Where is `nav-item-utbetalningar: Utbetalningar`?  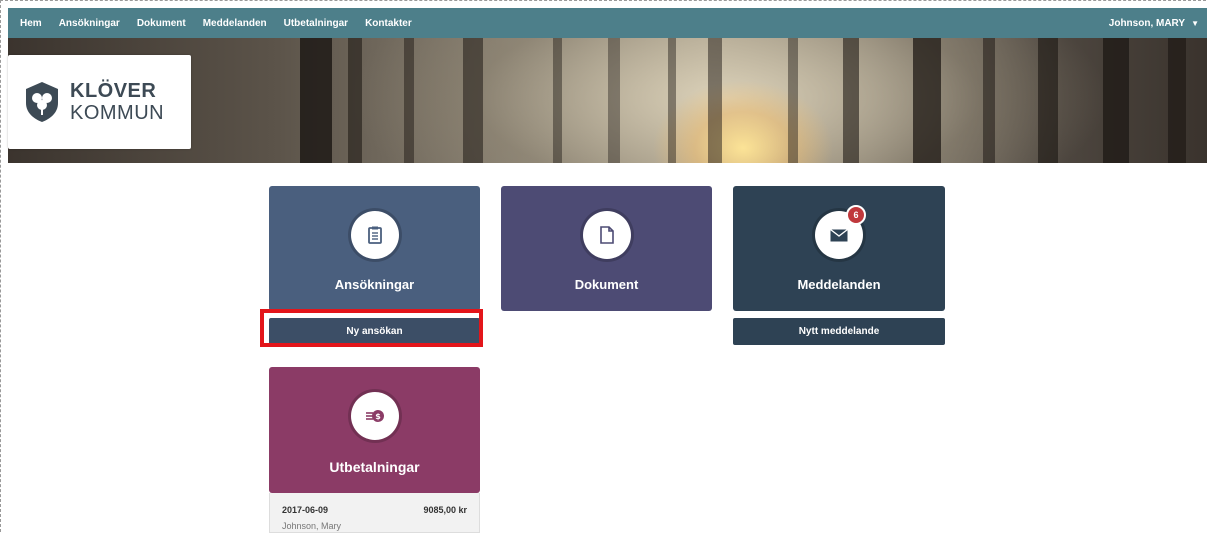
nav-item-utbetalningar: Utbetalningar is located at coordinates (316, 23).